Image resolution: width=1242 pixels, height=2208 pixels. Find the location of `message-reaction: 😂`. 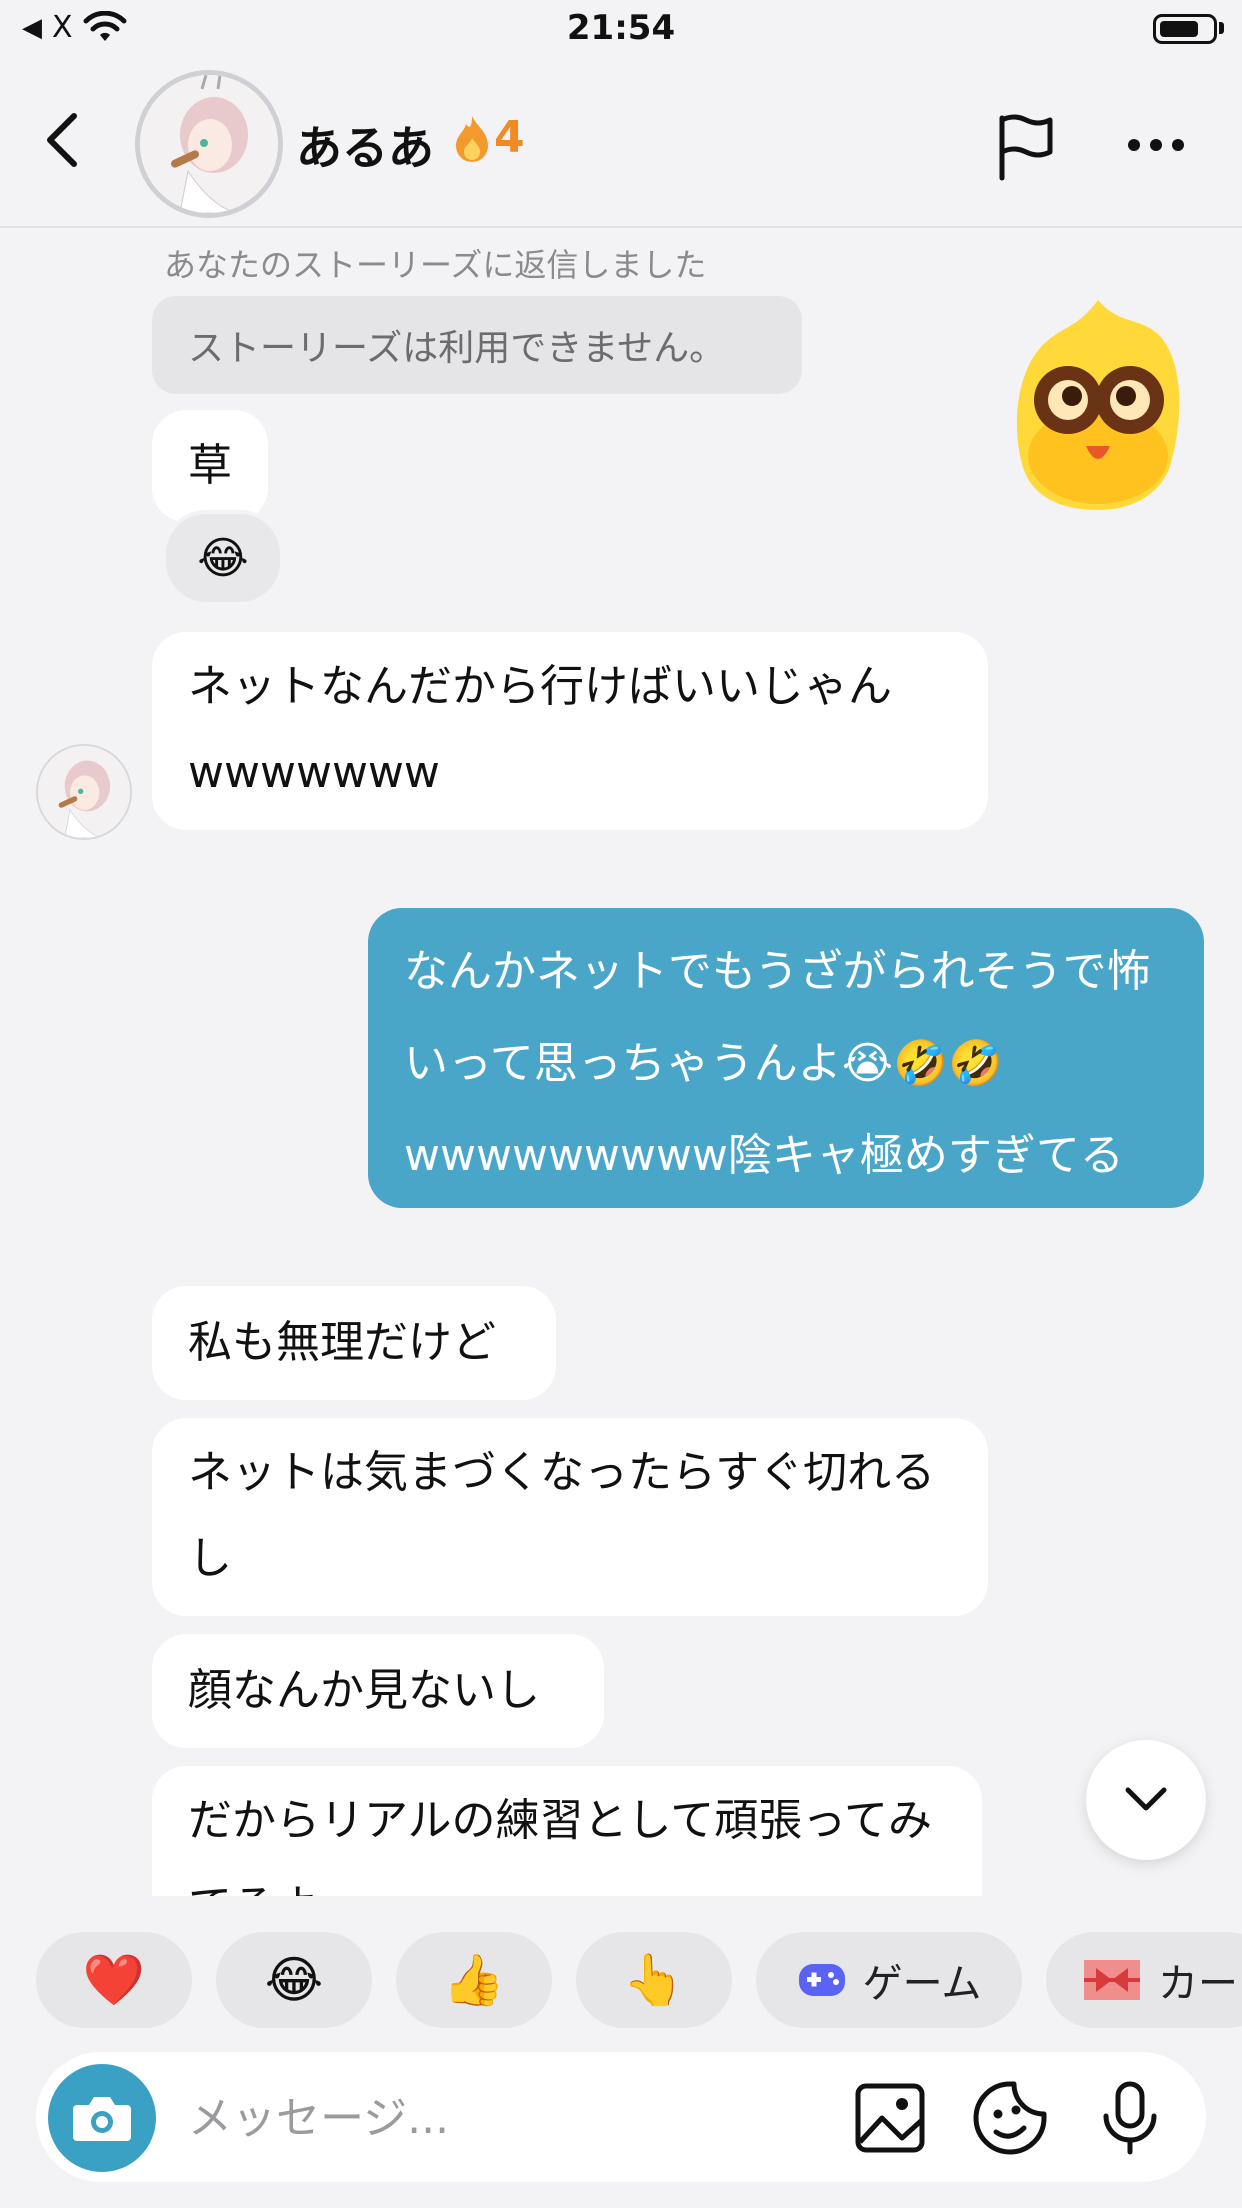

message-reaction: 😂 is located at coordinates (223, 558).